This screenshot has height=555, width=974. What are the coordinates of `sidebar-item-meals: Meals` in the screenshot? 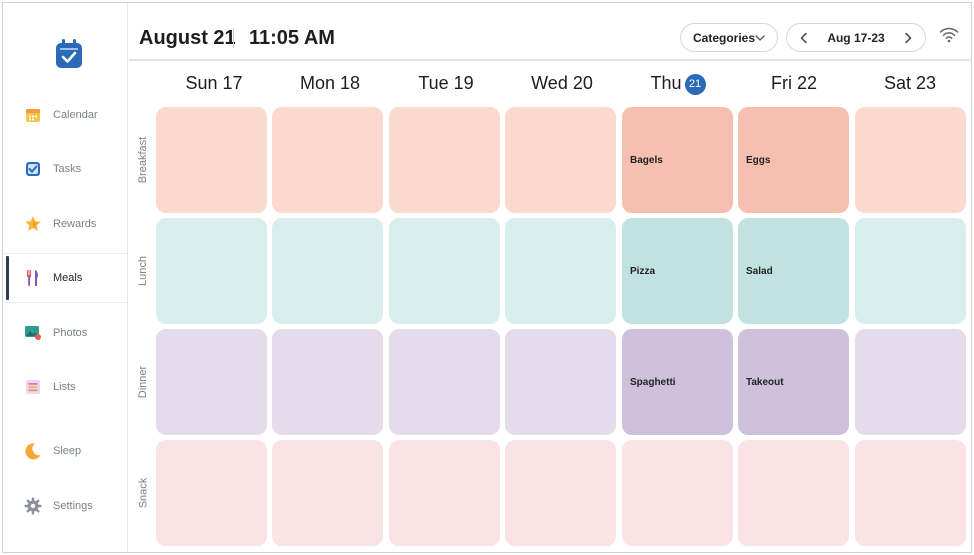 It's located at (65, 278).